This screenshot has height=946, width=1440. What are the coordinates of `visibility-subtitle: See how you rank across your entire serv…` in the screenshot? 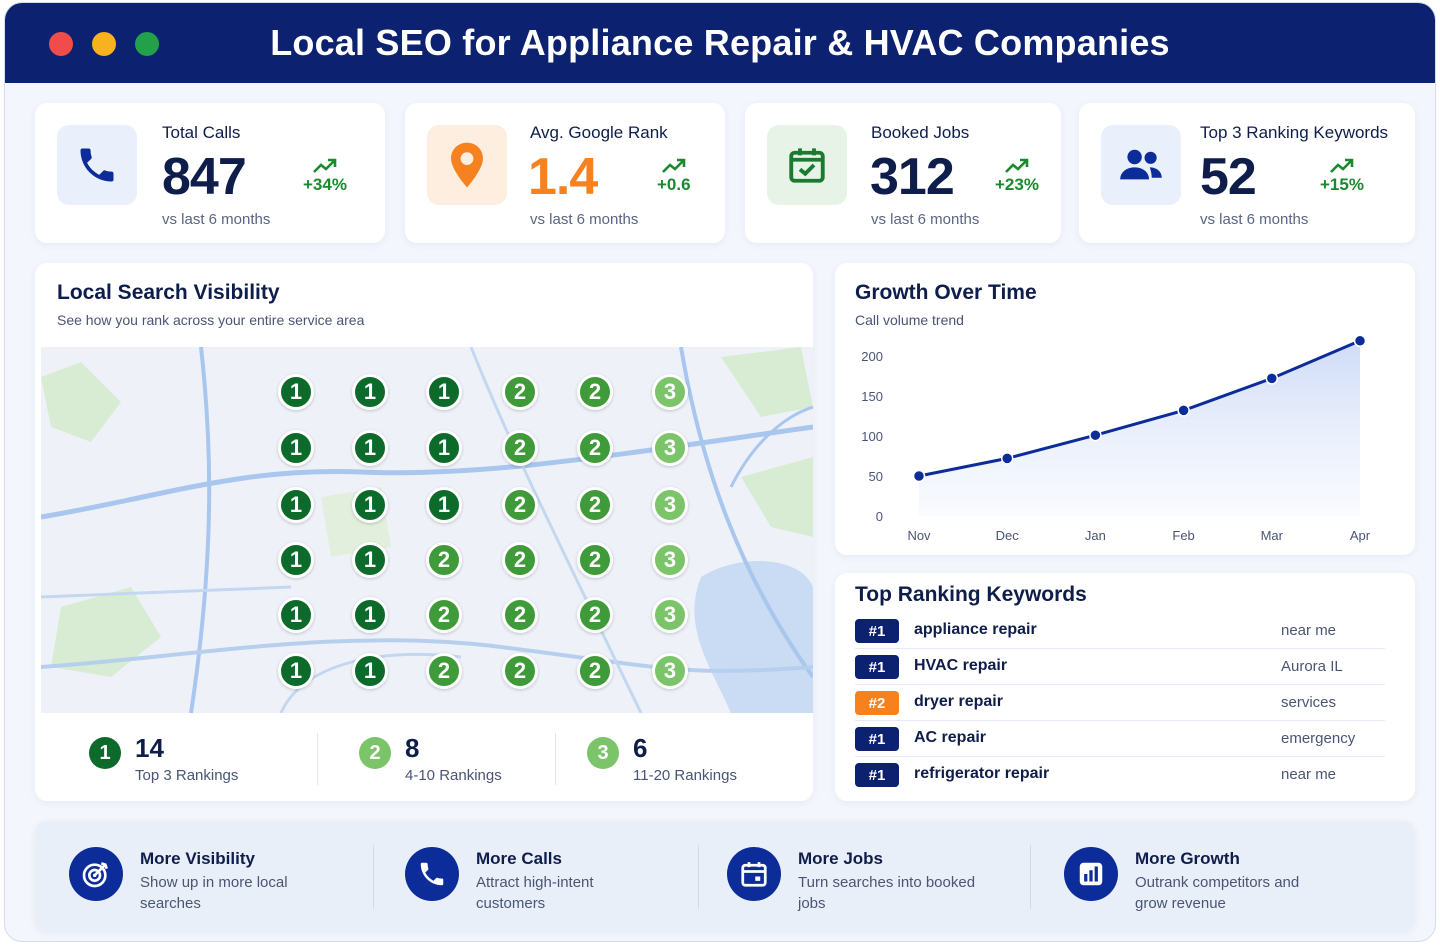 It's located at (211, 320).